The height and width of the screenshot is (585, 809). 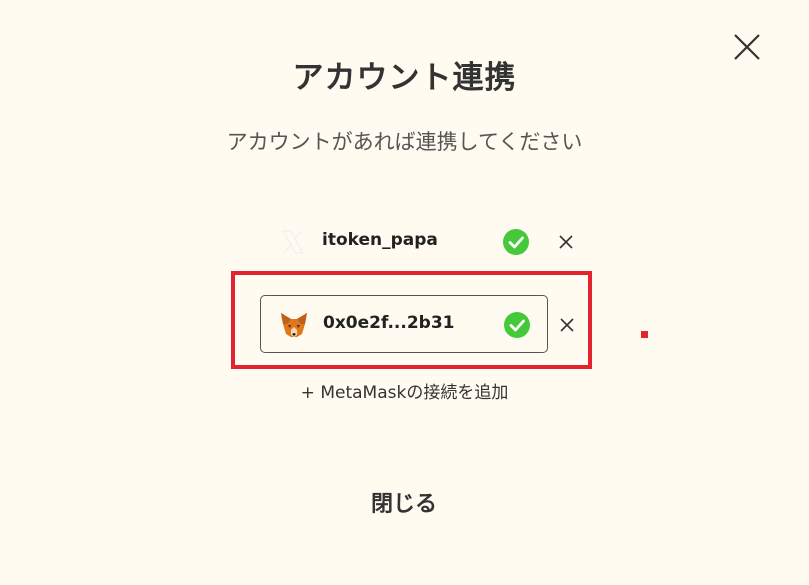 I want to click on modal-title: アカウント連携, so click(x=404, y=78).